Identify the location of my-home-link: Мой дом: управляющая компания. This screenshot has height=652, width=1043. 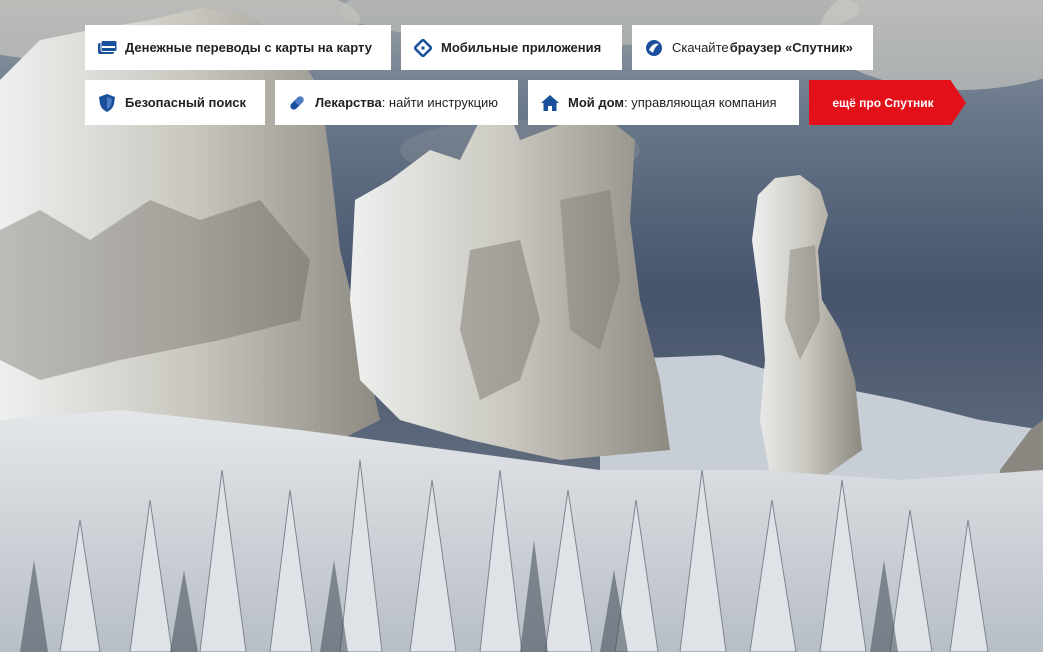
(663, 102).